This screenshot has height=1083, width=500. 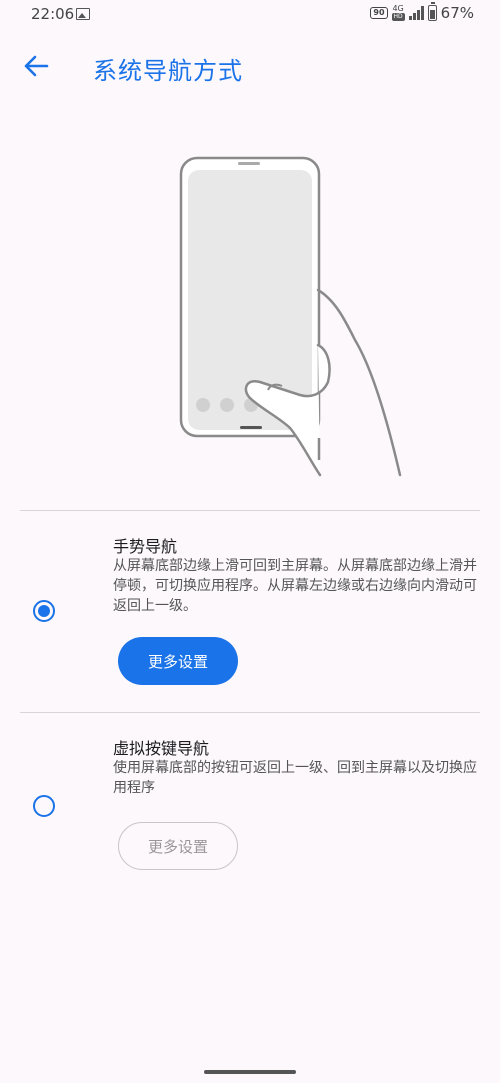 What do you see at coordinates (83, 14) in the screenshot?
I see `image-notification-icon` at bounding box center [83, 14].